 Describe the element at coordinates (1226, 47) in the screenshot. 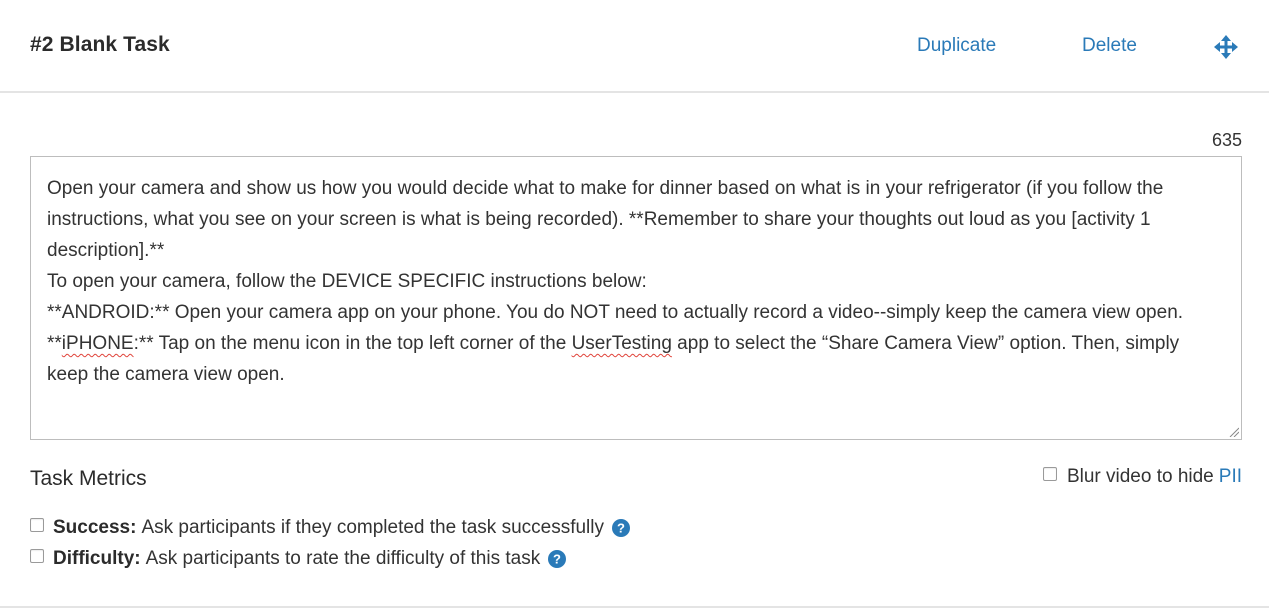

I see `move-arrows-icon` at that location.